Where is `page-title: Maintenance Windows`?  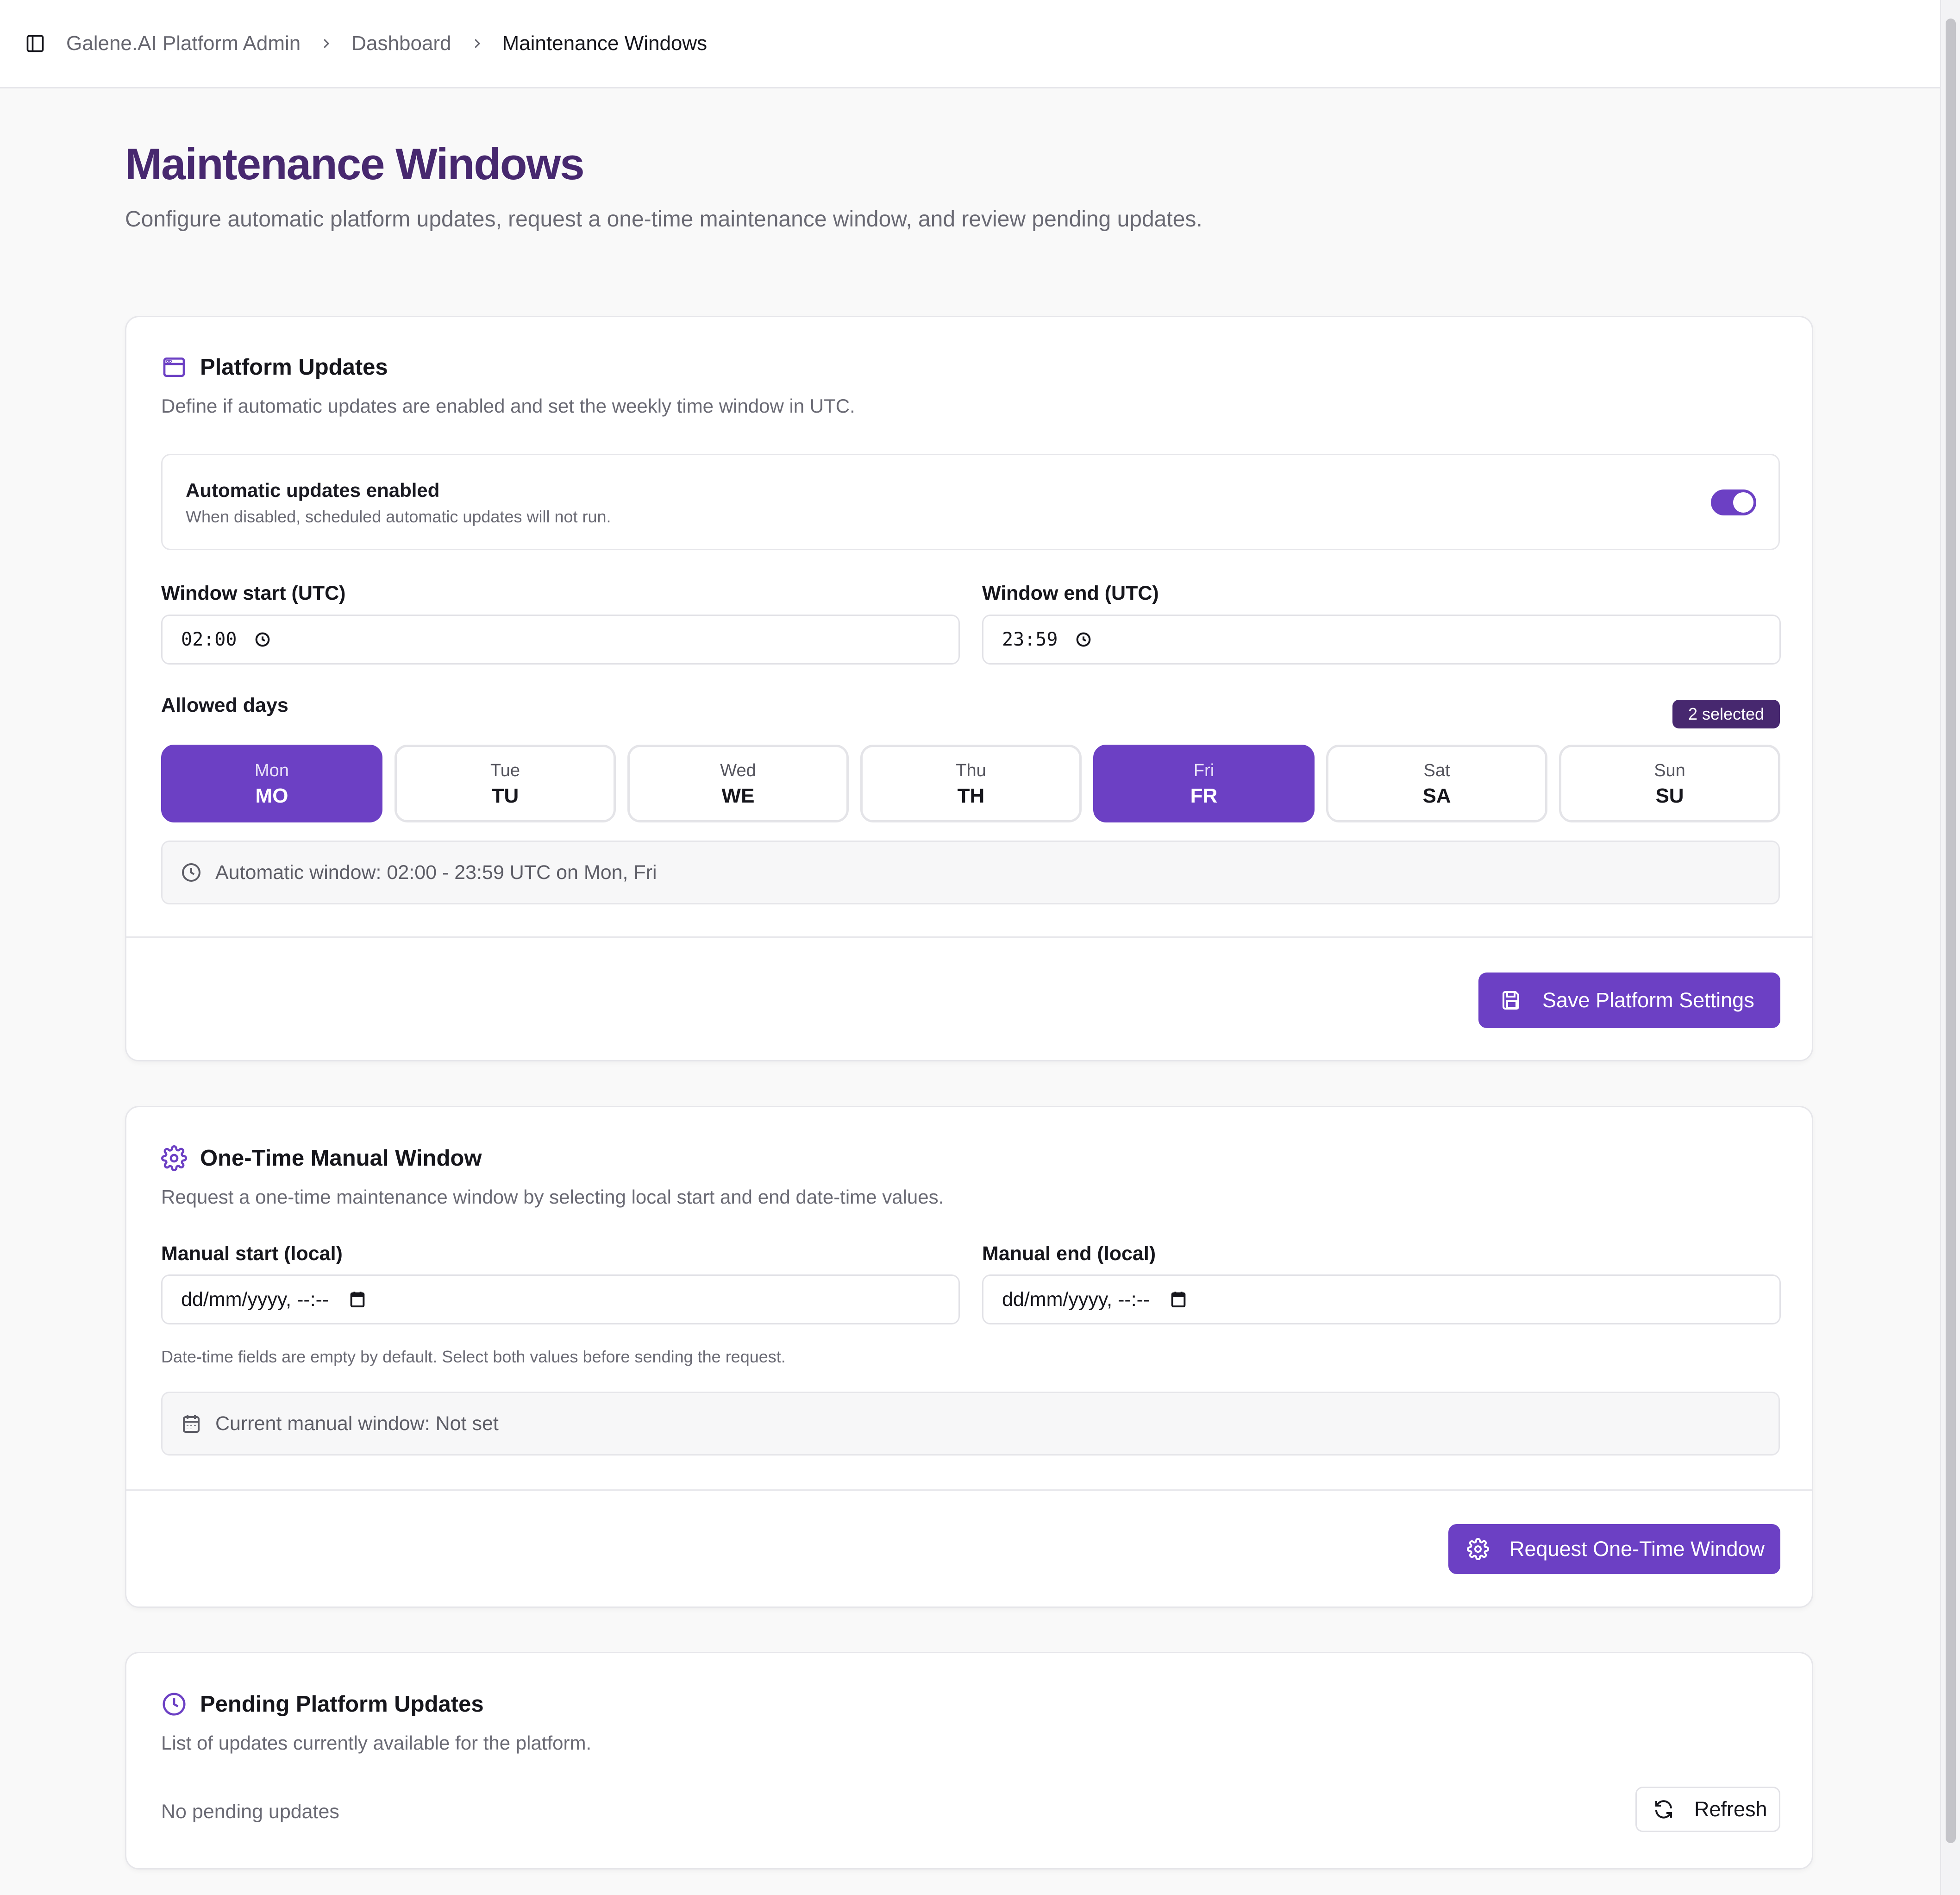 page-title: Maintenance Windows is located at coordinates (355, 164).